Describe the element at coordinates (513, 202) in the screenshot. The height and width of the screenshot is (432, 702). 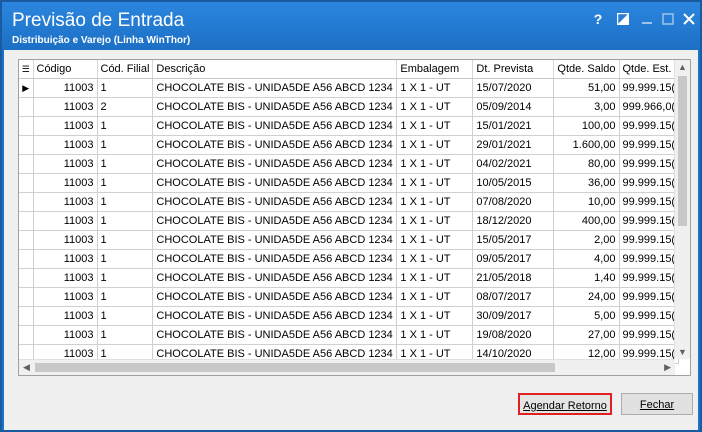
I see `table-cell: 07/08/2020` at that location.